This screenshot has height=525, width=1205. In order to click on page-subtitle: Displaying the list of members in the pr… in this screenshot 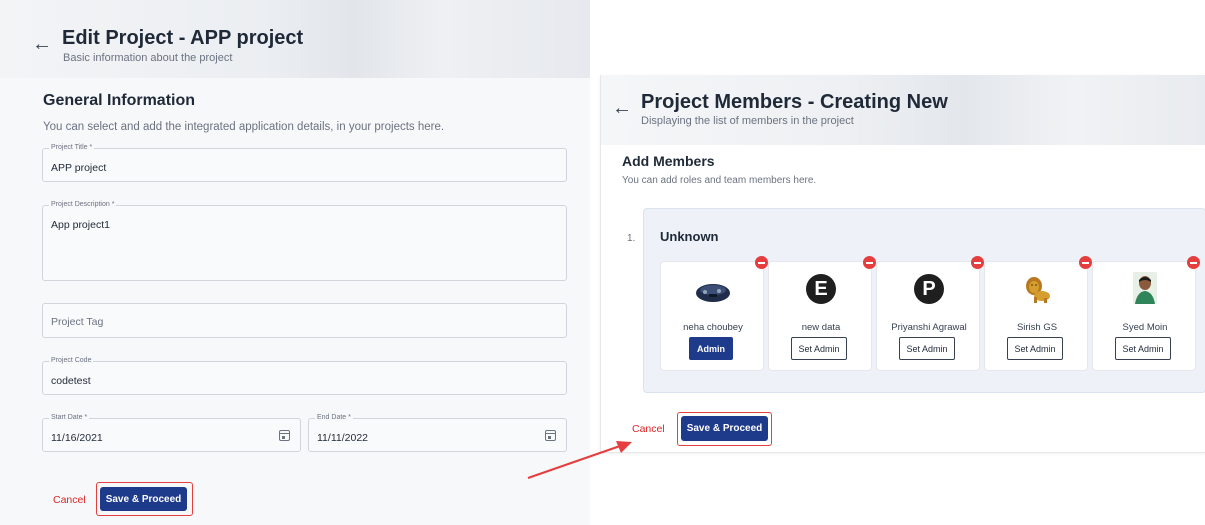, I will do `click(747, 121)`.